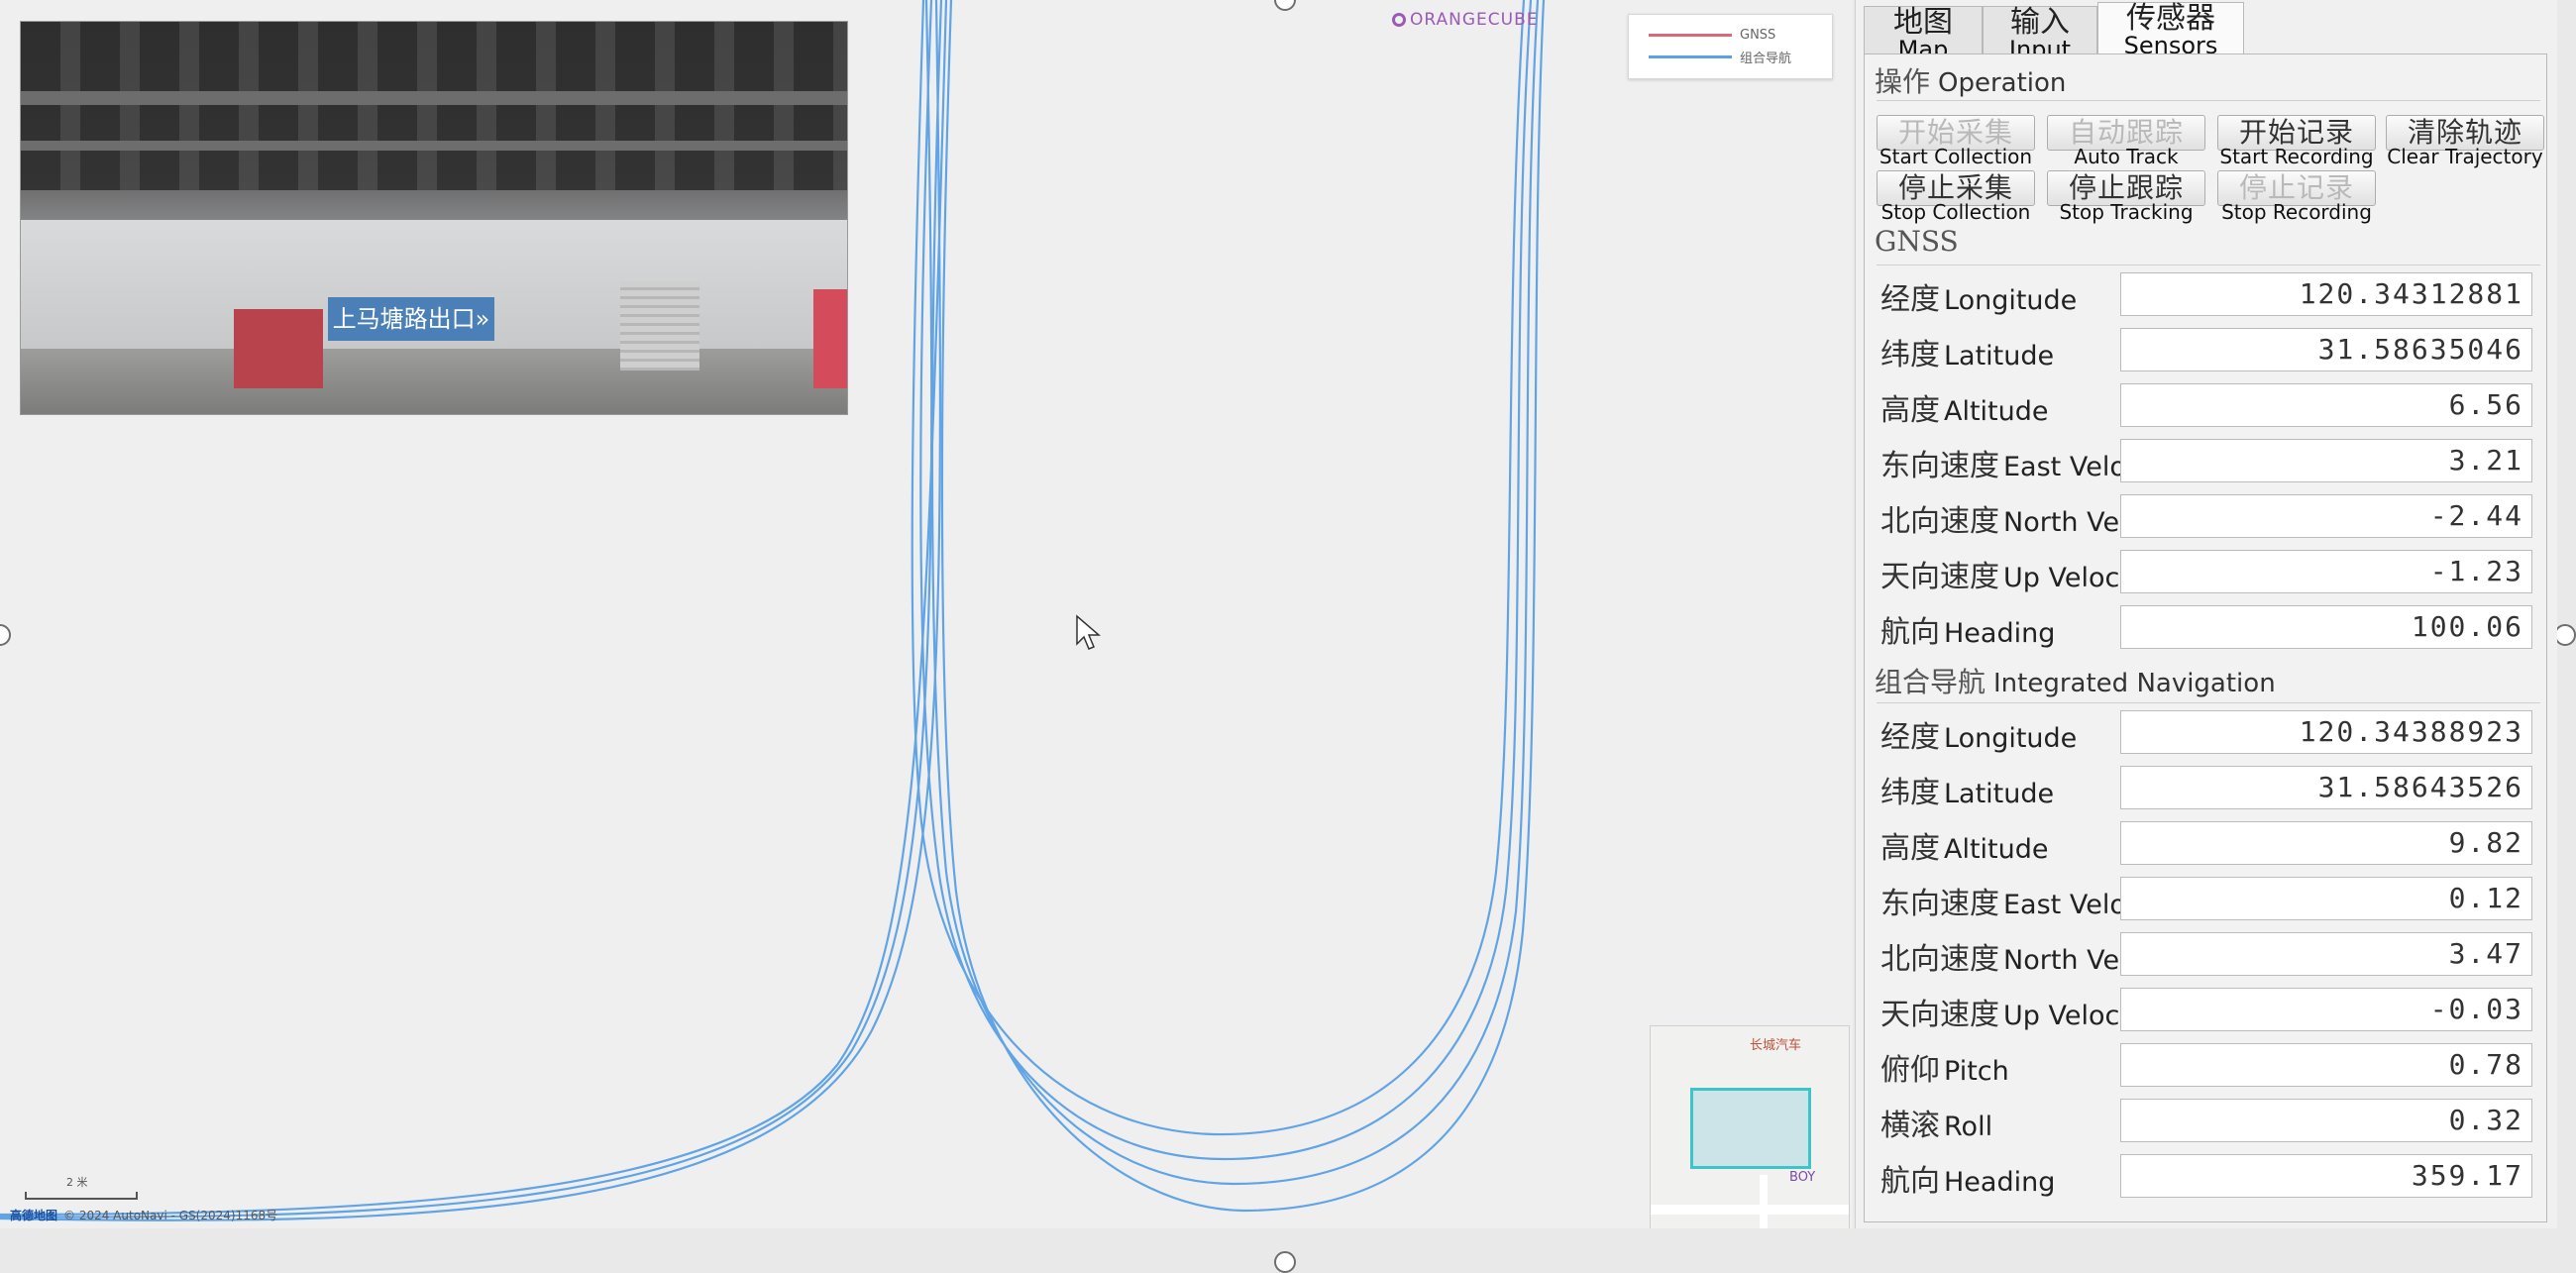 The width and height of the screenshot is (2576, 1273). Describe the element at coordinates (2326, 788) in the screenshot. I see `ins-latitude-field: 31.58643526` at that location.